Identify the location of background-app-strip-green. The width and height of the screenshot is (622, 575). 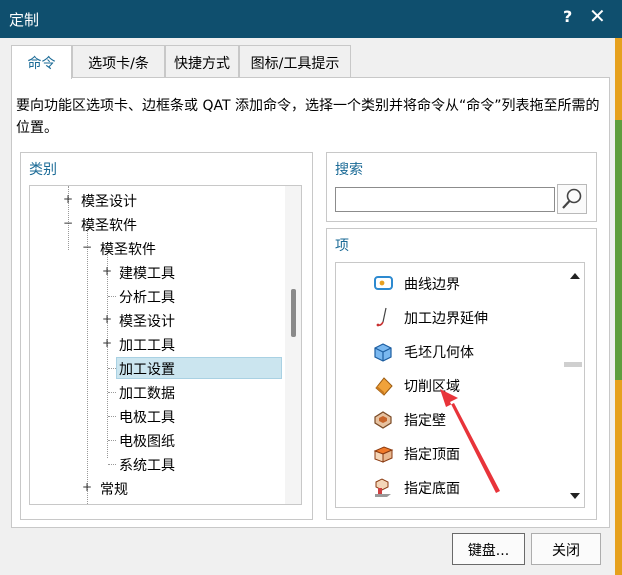
(618, 250).